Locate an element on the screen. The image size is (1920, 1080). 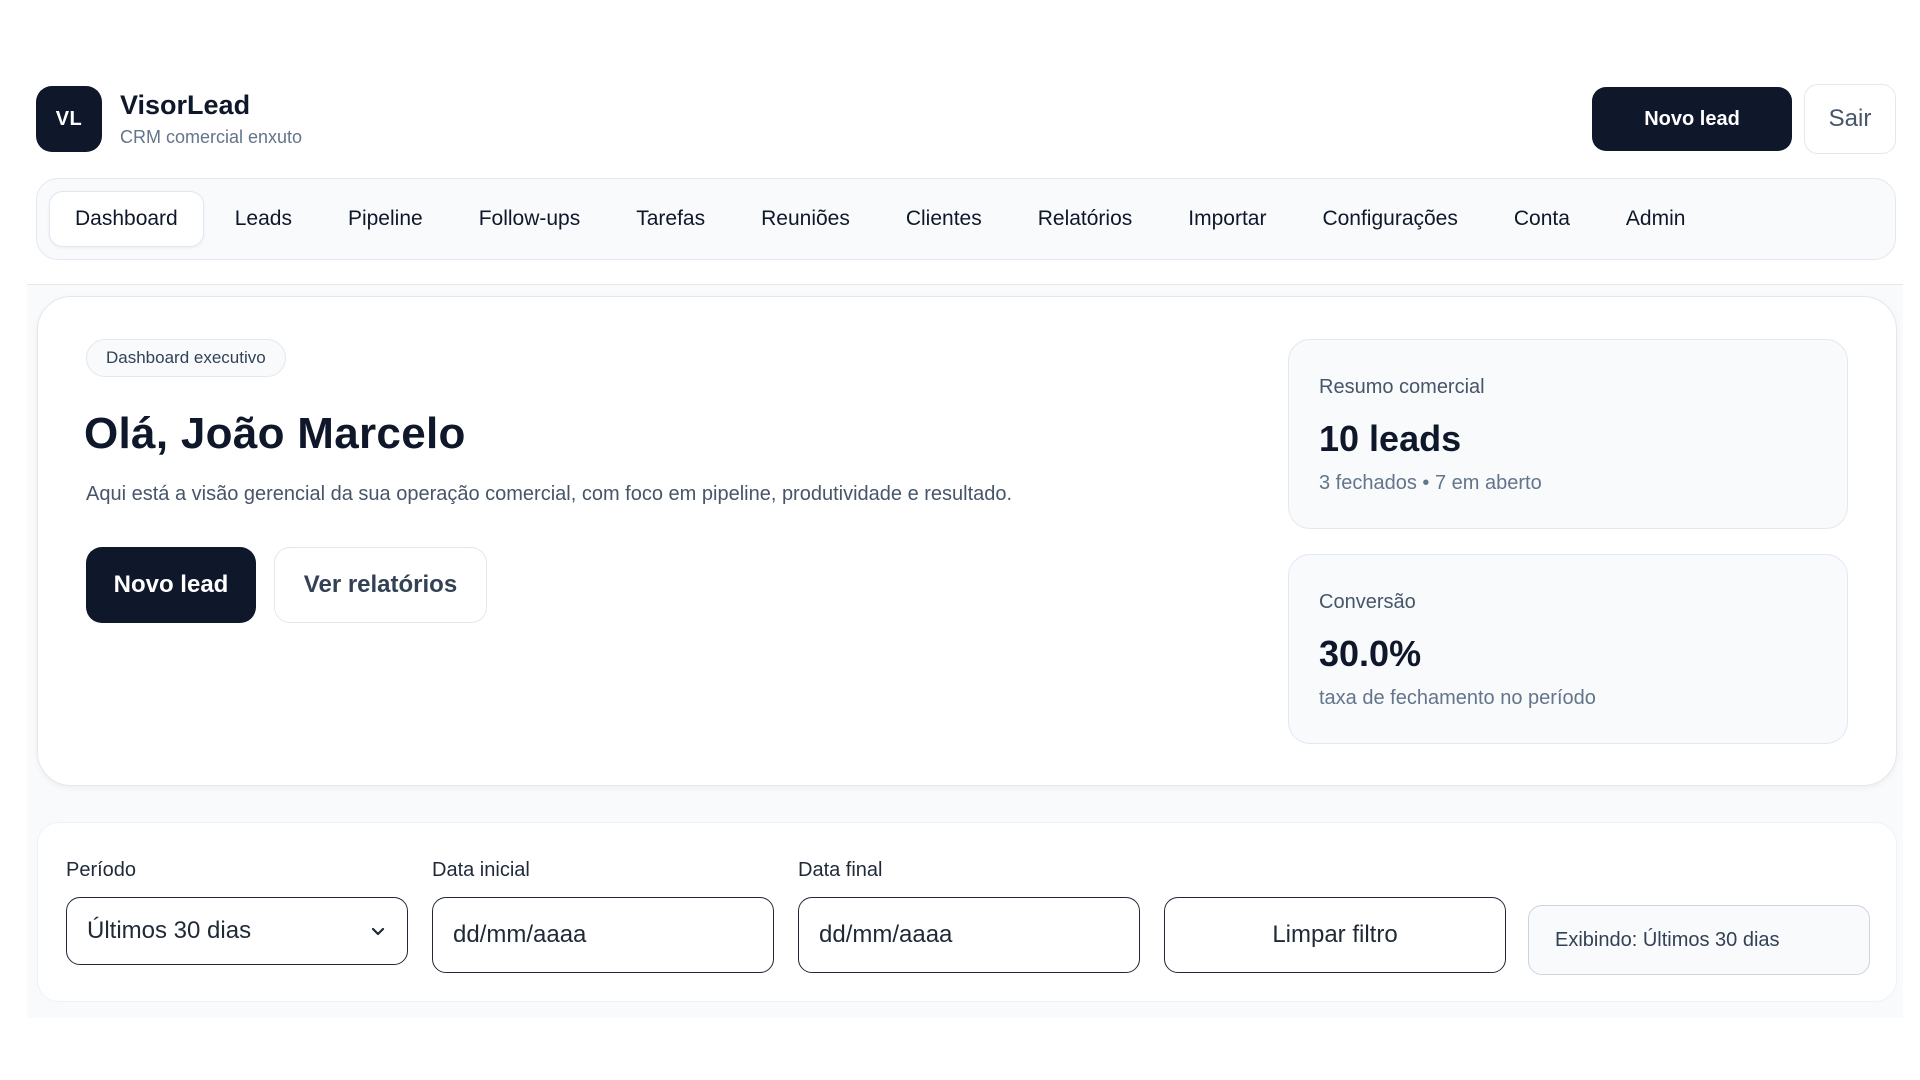
summary-label: Resumo comercial is located at coordinates (1402, 387).